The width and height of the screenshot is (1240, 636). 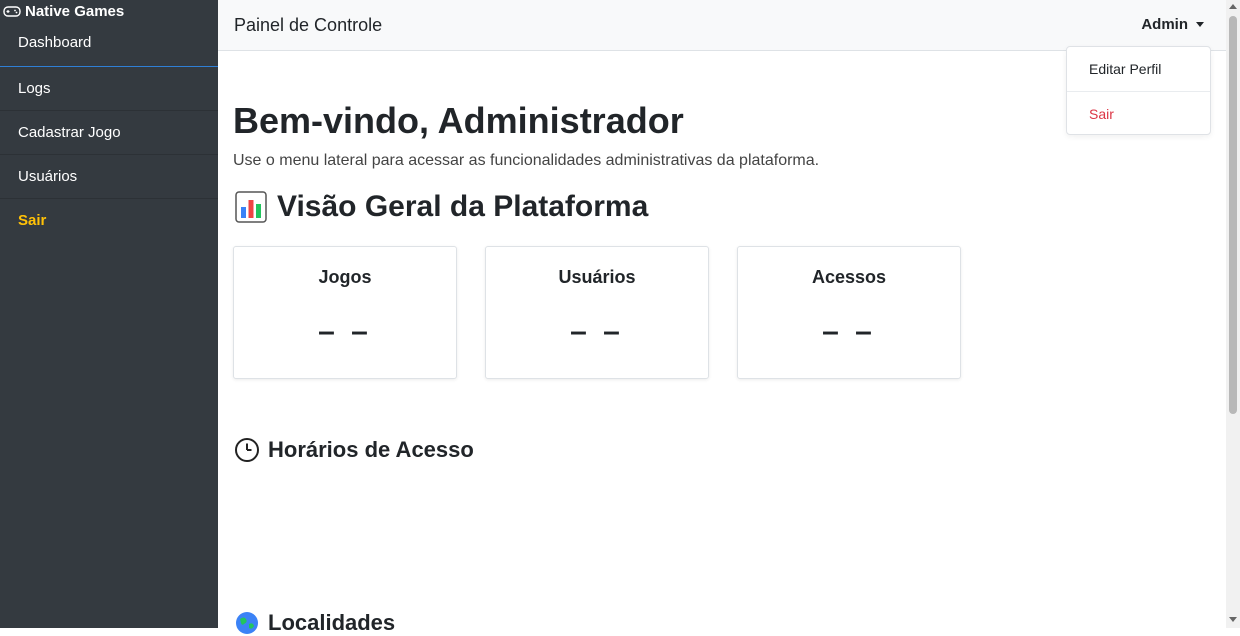 I want to click on chevron-down-icon, so click(x=1200, y=24).